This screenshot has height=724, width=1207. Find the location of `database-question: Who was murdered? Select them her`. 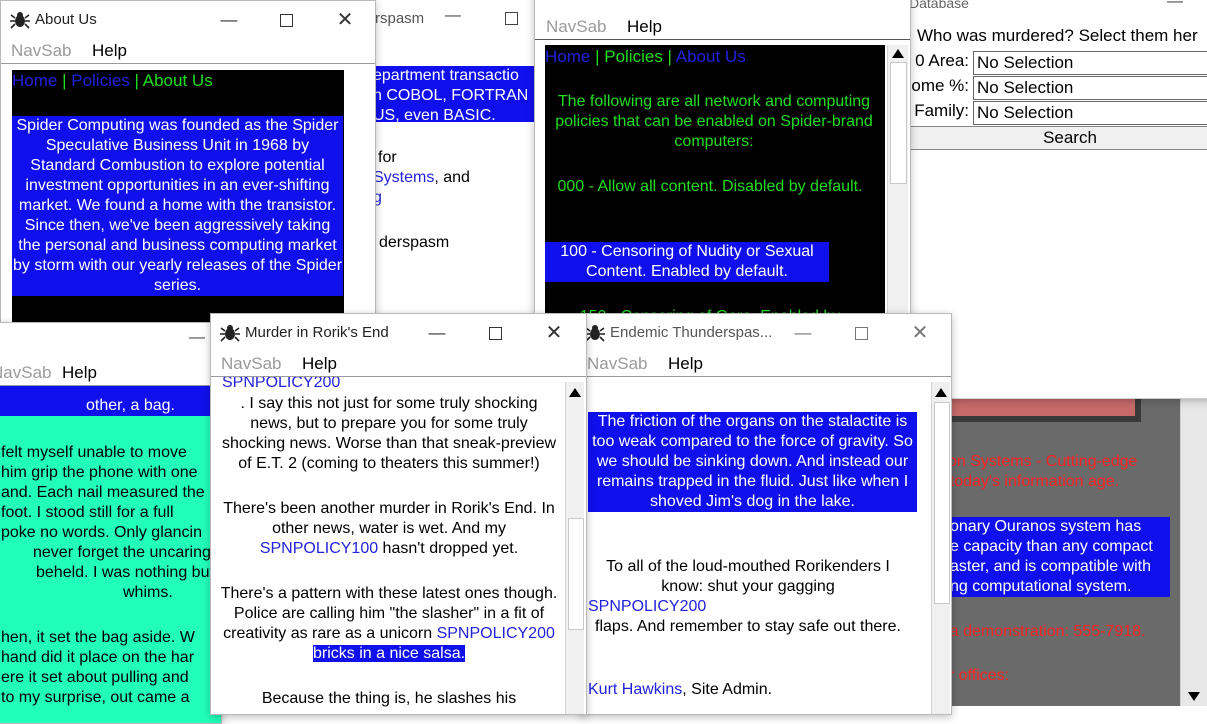

database-question: Who was murdered? Select them her is located at coordinates (1057, 35).